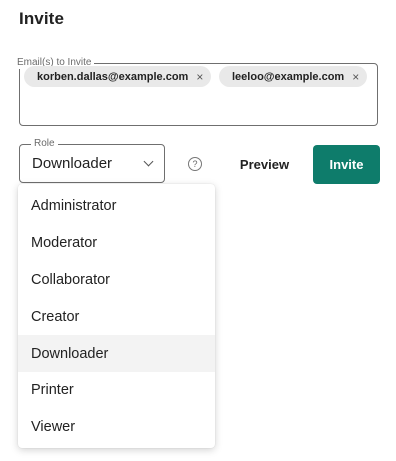 This screenshot has height=461, width=396. What do you see at coordinates (264, 164) in the screenshot?
I see `preview-button: Preview` at bounding box center [264, 164].